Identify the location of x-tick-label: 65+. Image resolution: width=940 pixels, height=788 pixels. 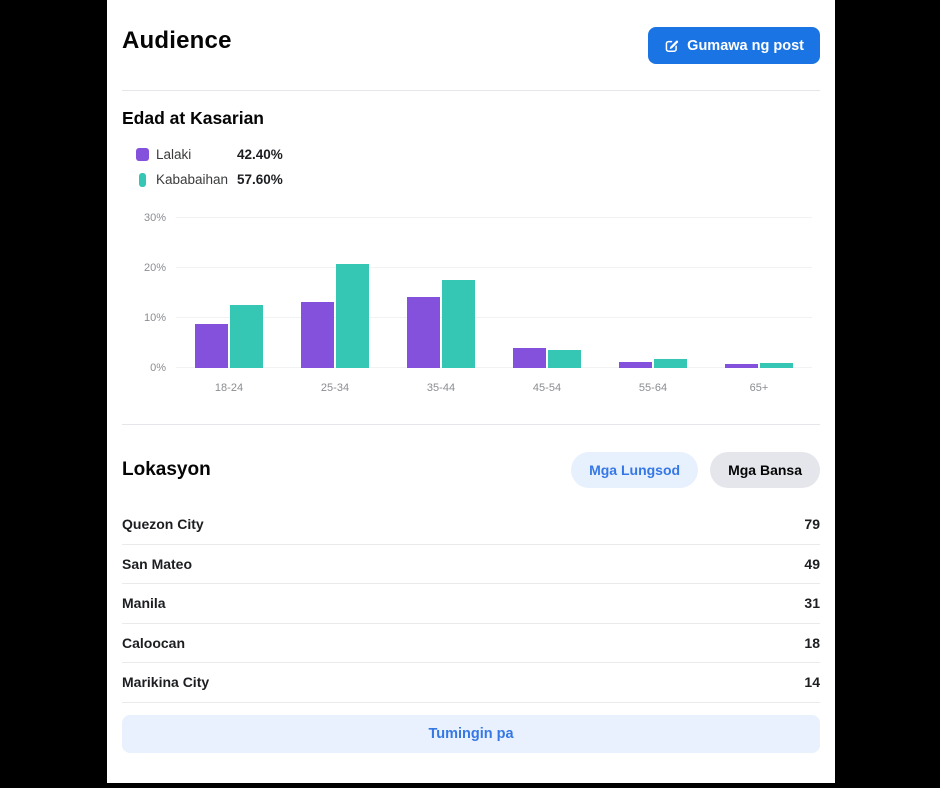
(759, 388).